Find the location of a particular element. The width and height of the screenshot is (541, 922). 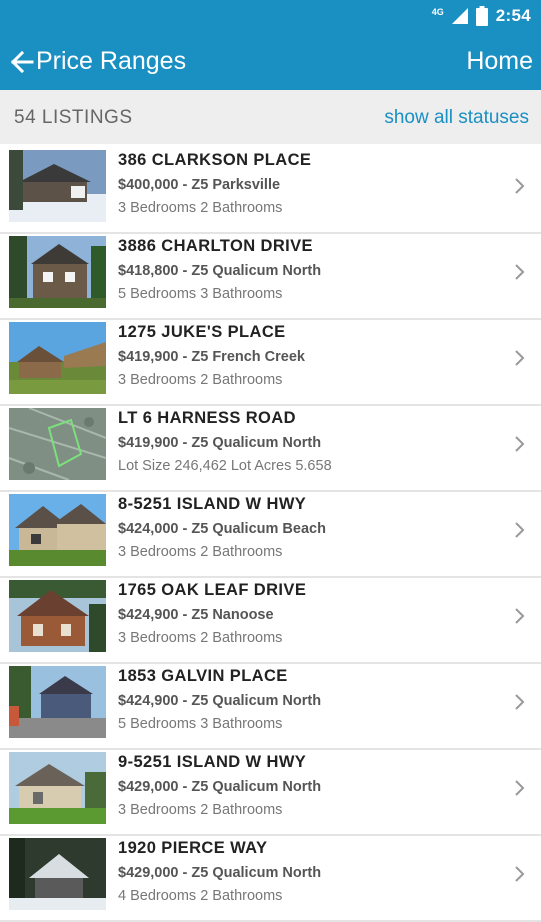

listing-address: 8-5251 ISLAND W HWY is located at coordinates (212, 504).